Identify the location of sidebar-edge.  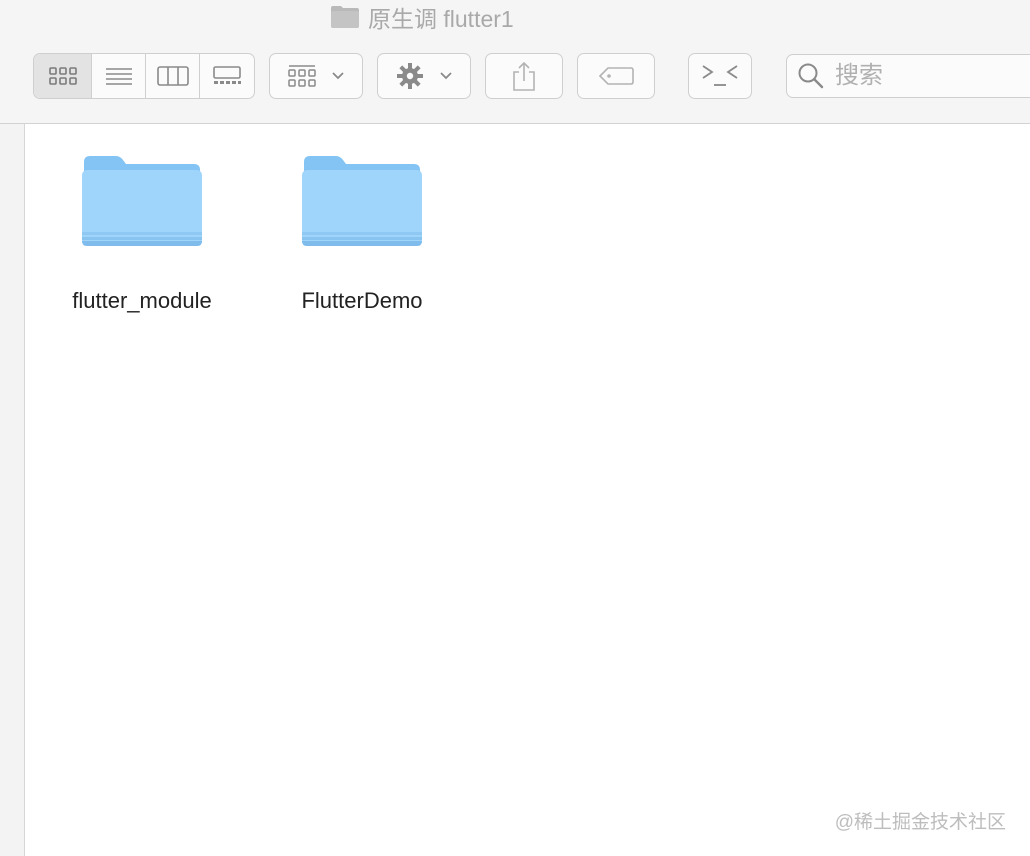
(12, 490).